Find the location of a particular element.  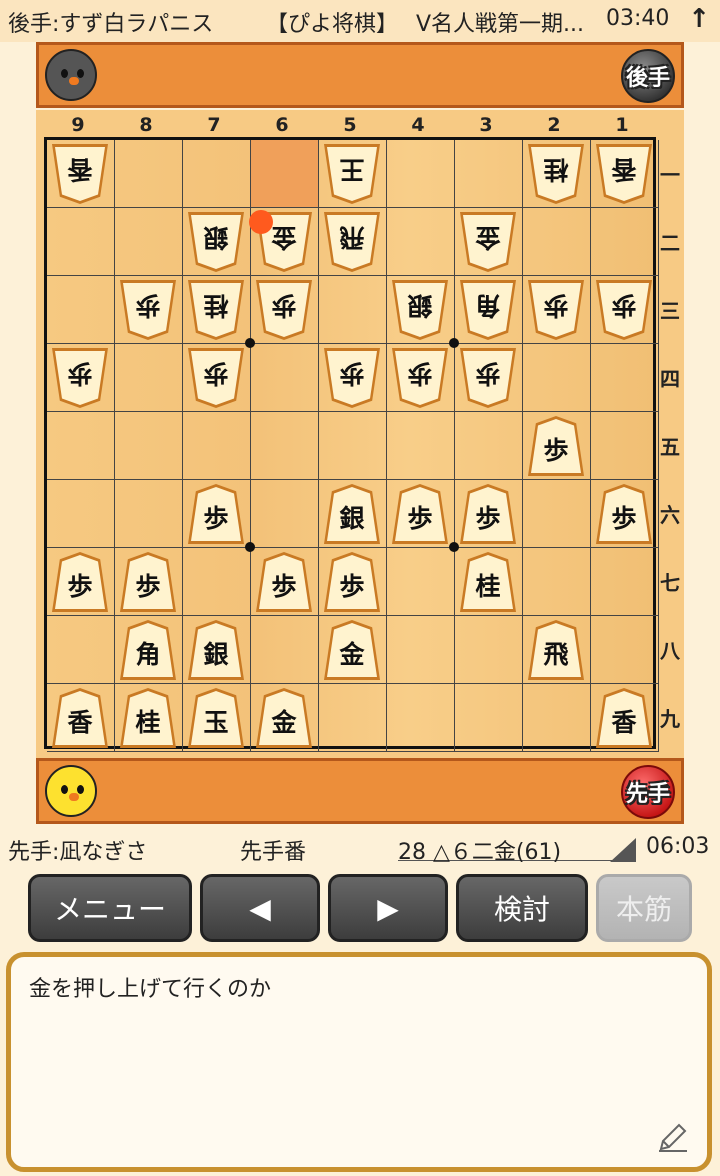

file-label: 5 is located at coordinates (350, 125).